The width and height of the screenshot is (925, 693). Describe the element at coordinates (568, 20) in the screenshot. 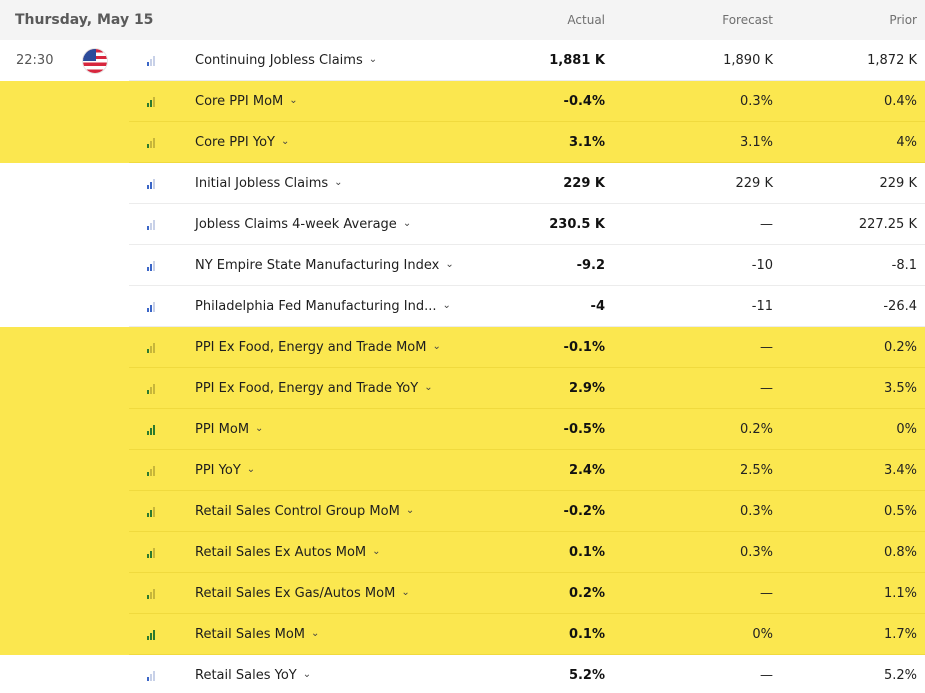

I see `column-header-actual: Actual` at that location.